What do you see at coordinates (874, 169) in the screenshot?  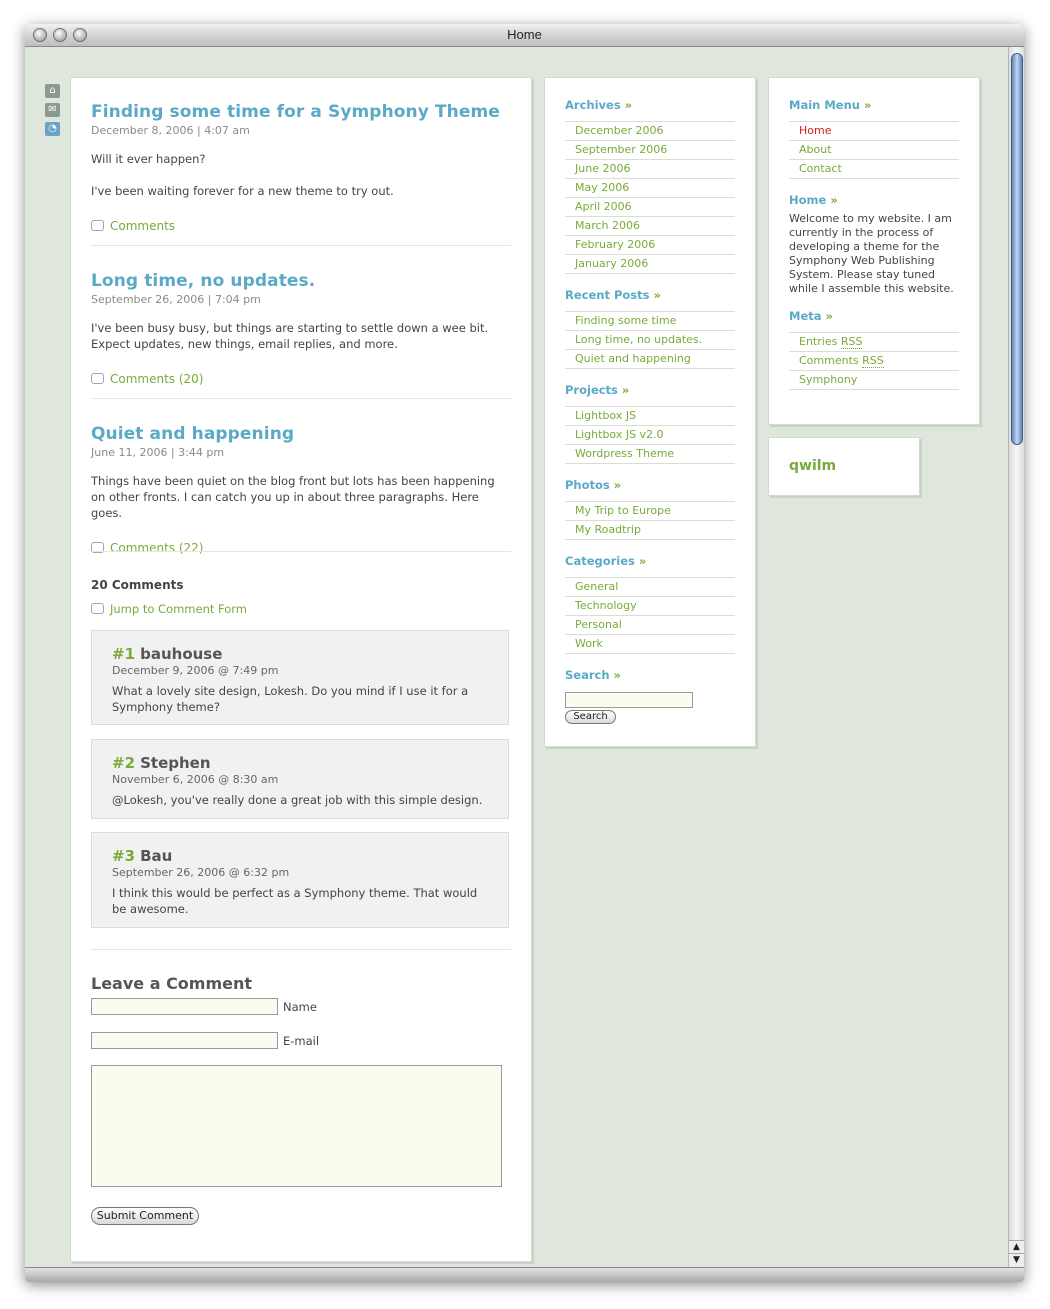 I see `menu-item-contact: Contact` at bounding box center [874, 169].